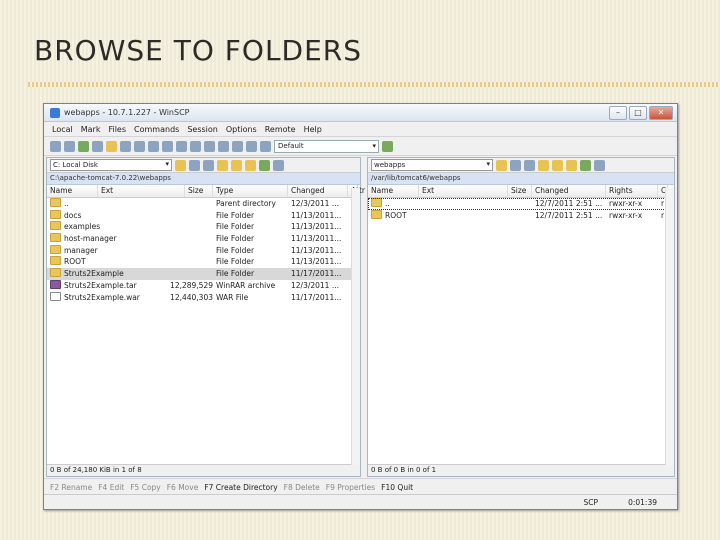 The height and width of the screenshot is (540, 720). Describe the element at coordinates (156, 129) in the screenshot. I see `menu-commands: Commands` at that location.